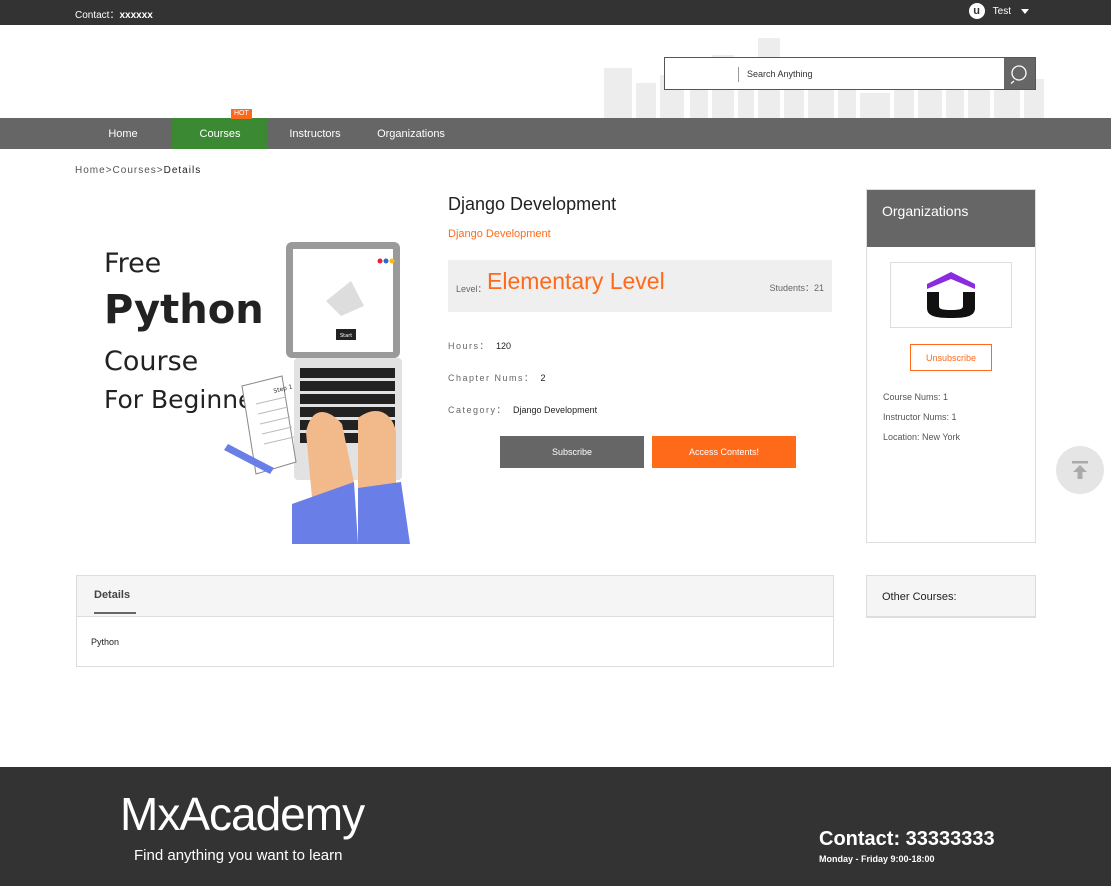 The width and height of the screenshot is (1111, 886). I want to click on org-course-nums: Course Nums: 1, so click(916, 397).